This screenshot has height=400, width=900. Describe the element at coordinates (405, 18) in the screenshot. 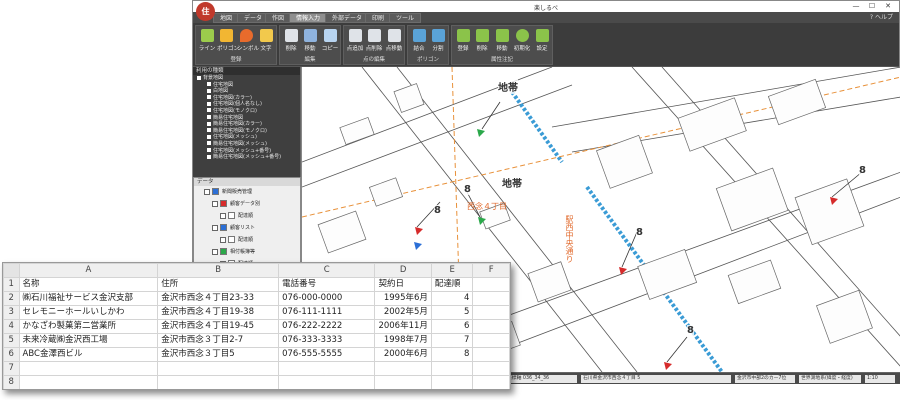

I see `tab-tools: ツール` at that location.